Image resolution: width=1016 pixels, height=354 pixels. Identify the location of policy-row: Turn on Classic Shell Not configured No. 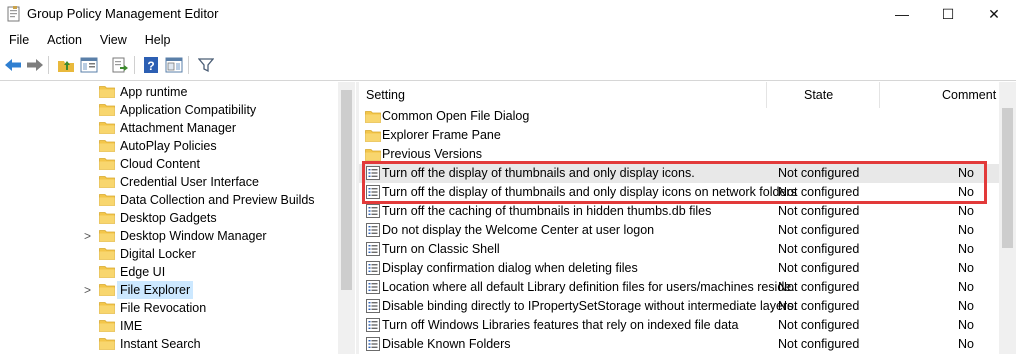
(679, 249).